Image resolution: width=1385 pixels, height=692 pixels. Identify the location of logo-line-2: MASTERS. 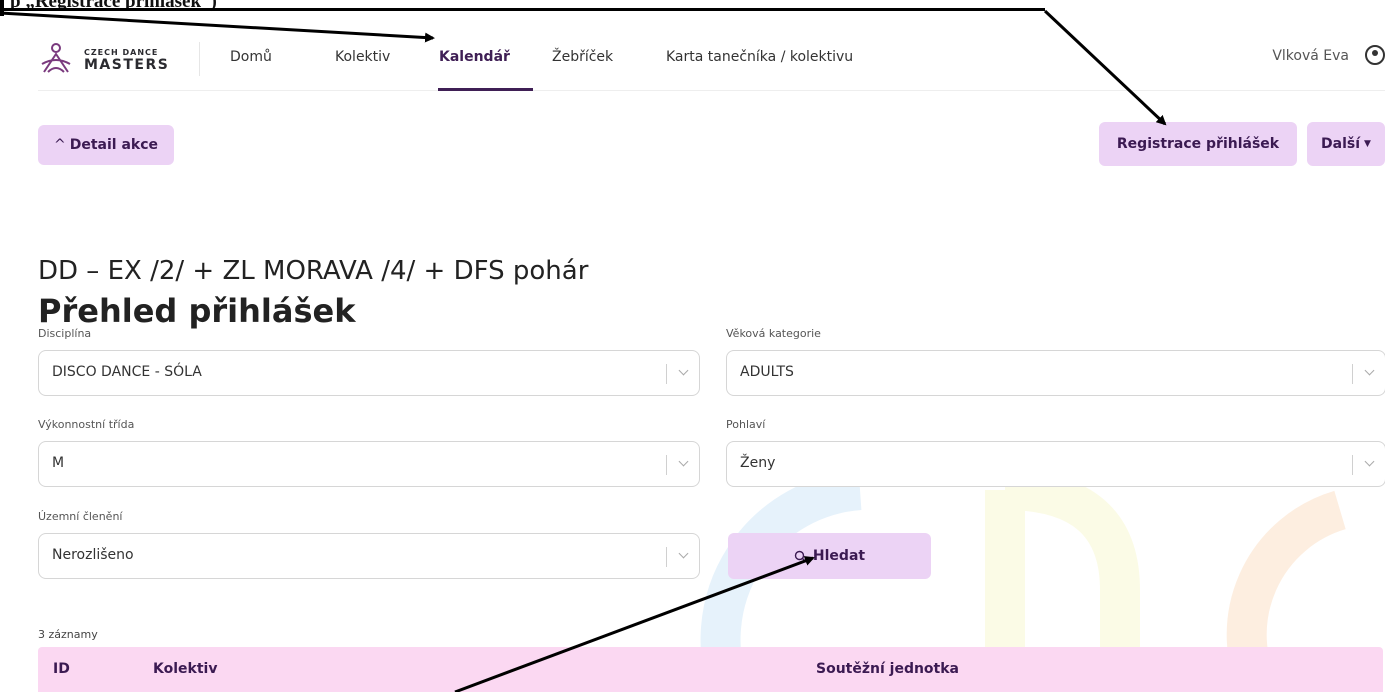
(127, 65).